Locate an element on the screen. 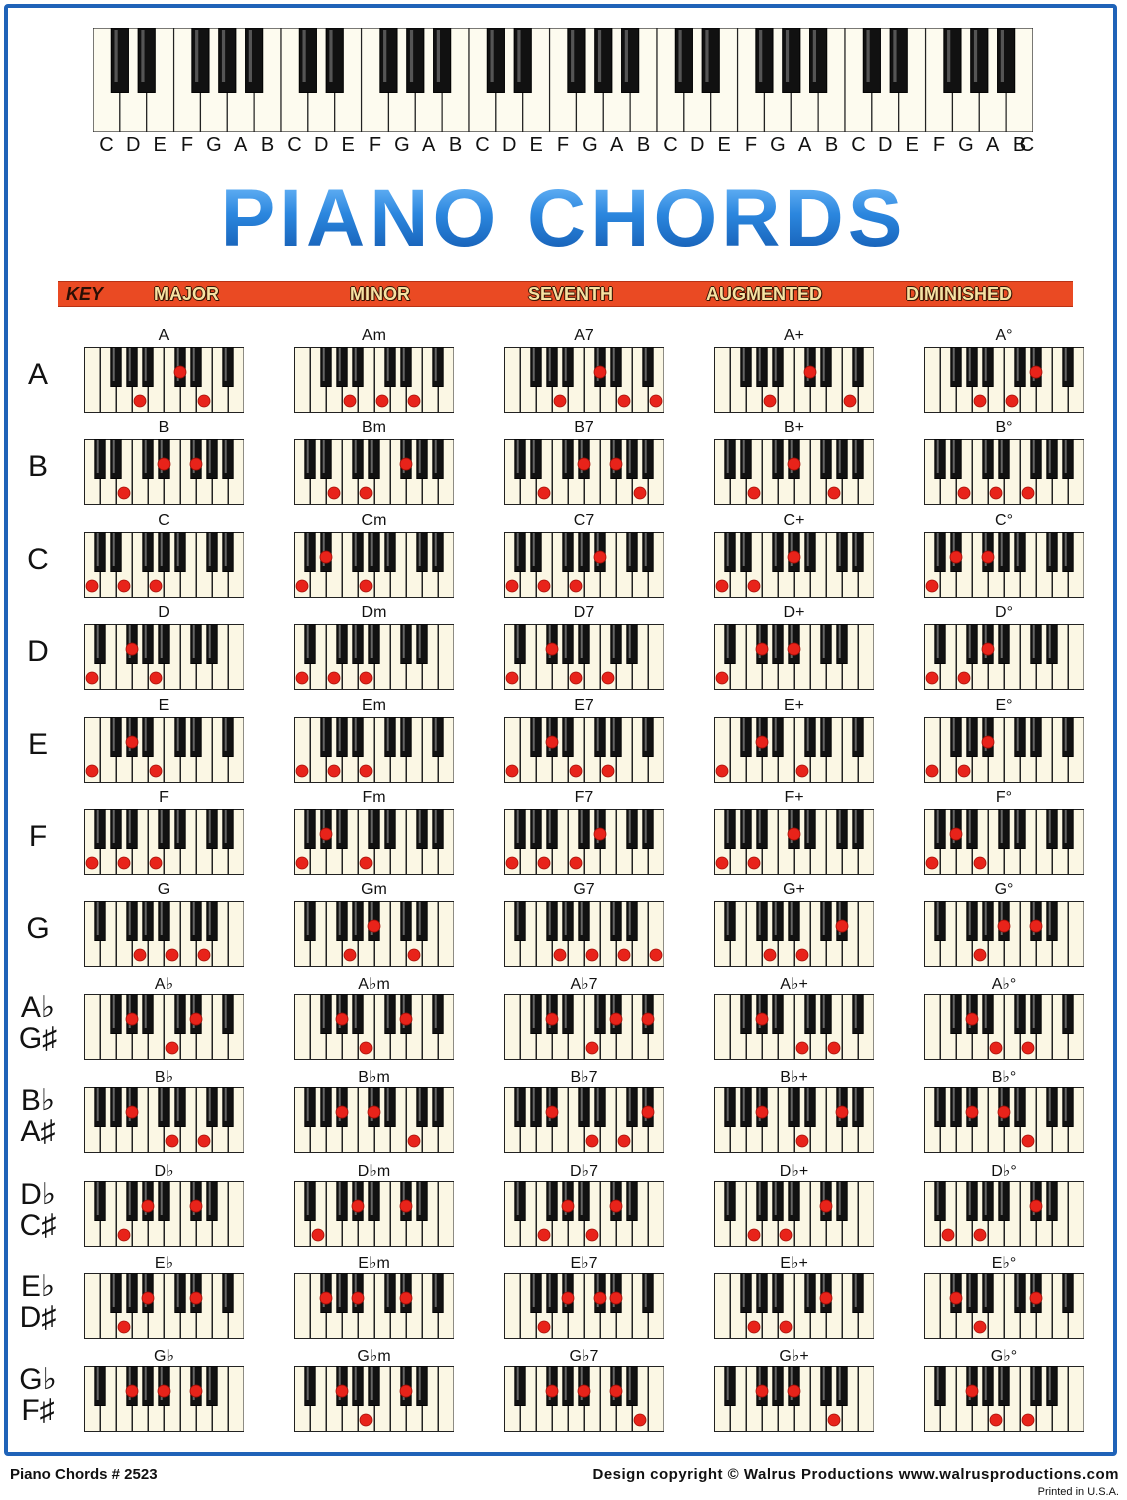 The image size is (1127, 1500). row-key-primary: F is located at coordinates (38, 836).